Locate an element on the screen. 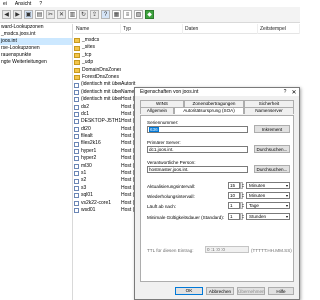 This screenshot has width=320, height=300. increment-button: Inkrement is located at coordinates (272, 129).